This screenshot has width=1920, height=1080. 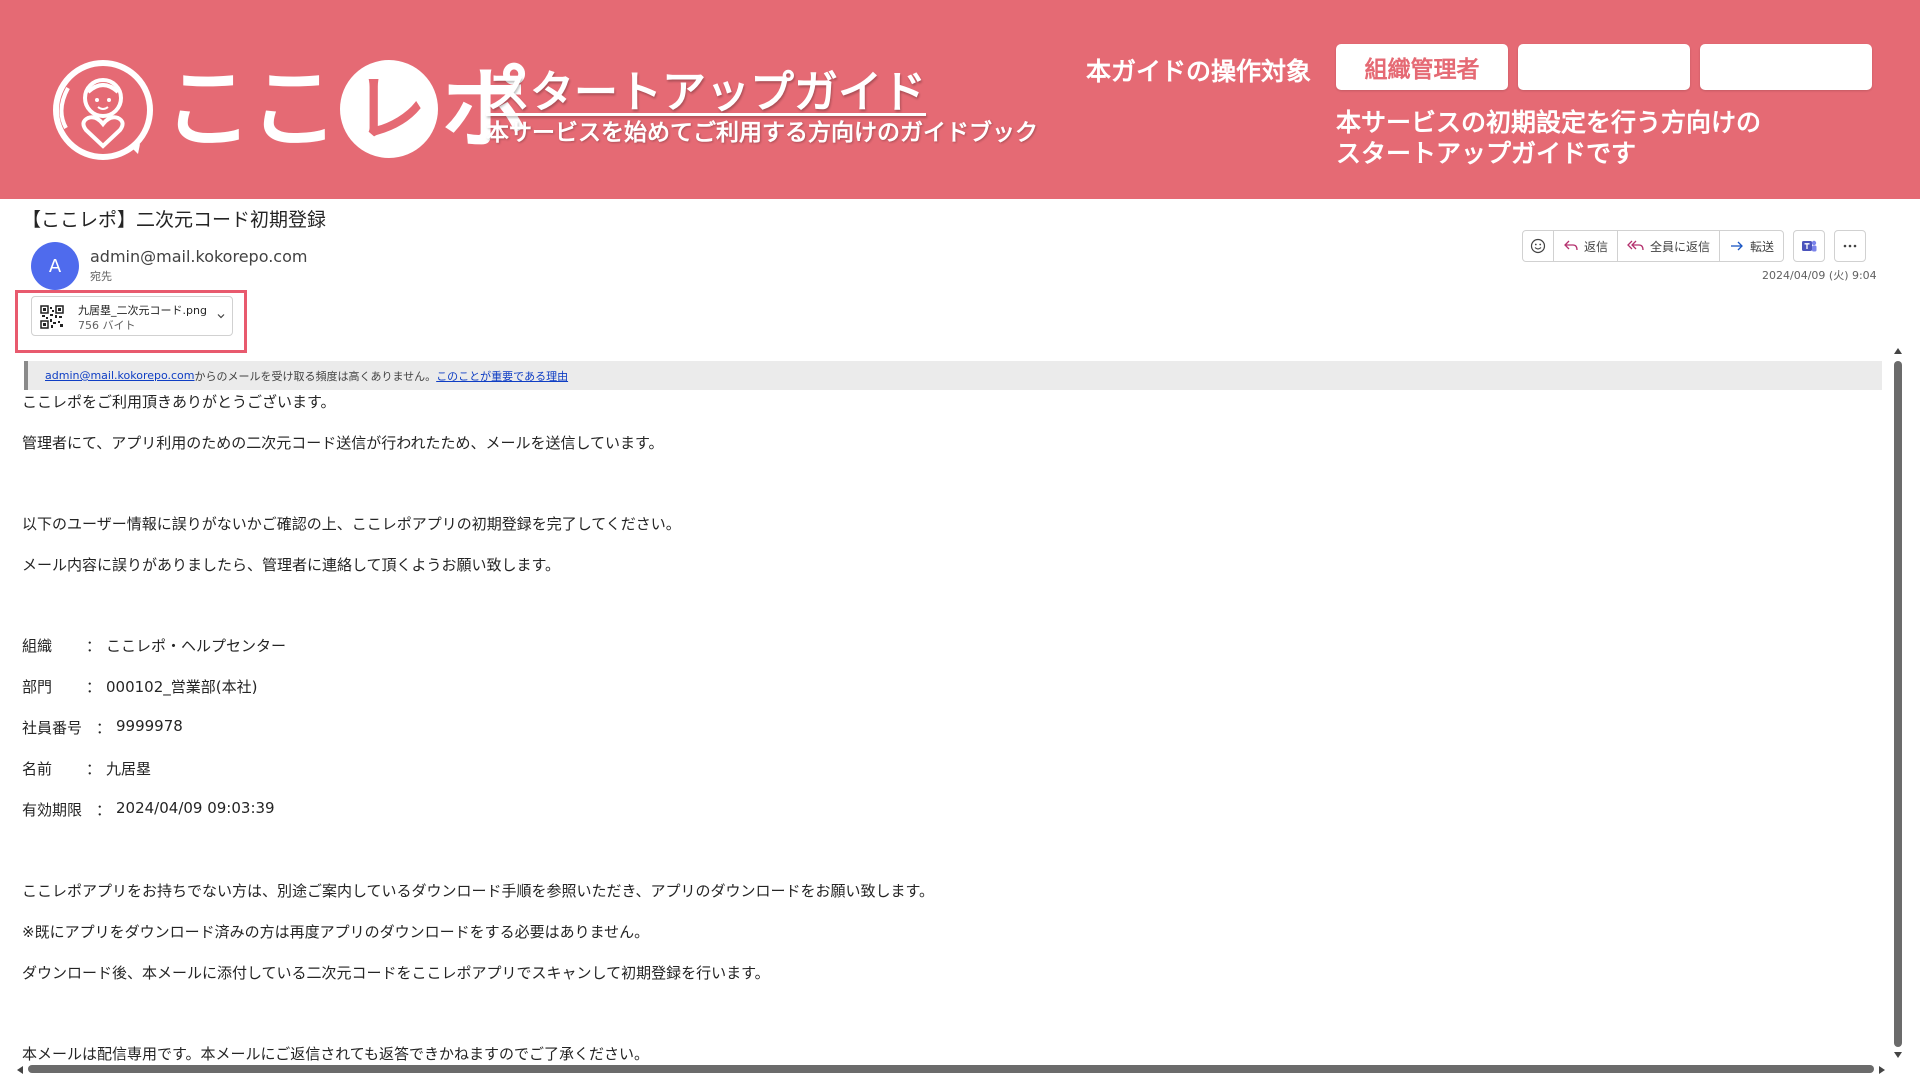 I want to click on brand-text-left: ここ, so click(x=251, y=108).